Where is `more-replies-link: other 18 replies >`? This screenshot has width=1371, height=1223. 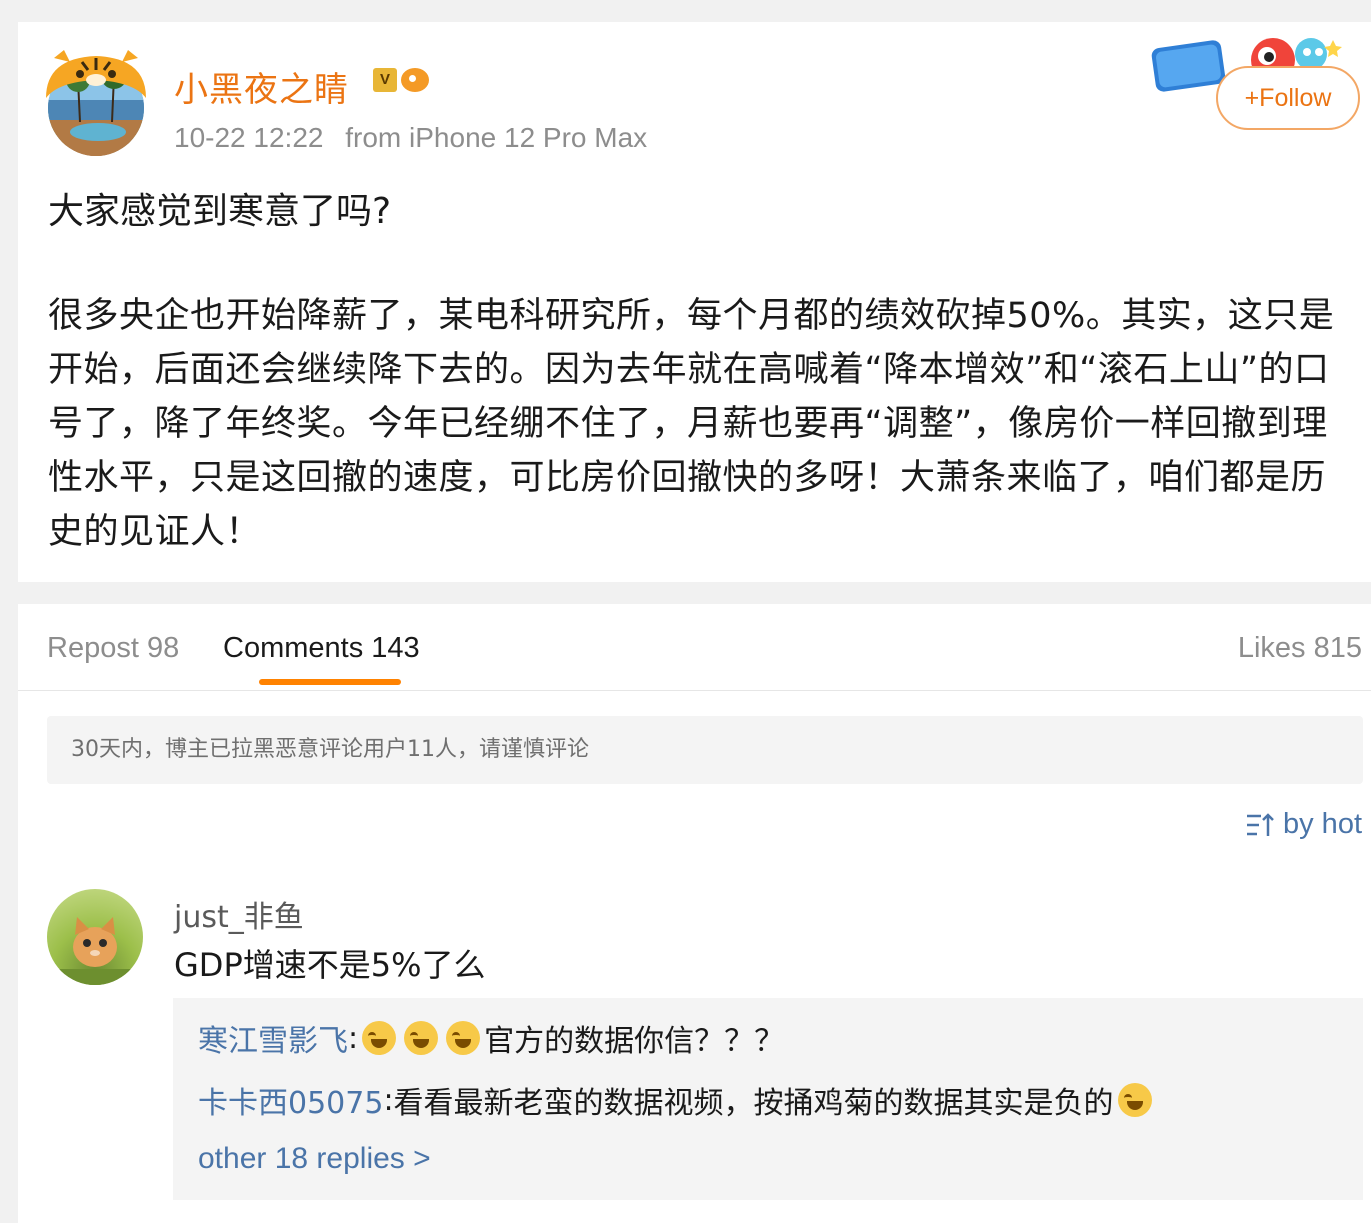 more-replies-link: other 18 replies > is located at coordinates (314, 1159).